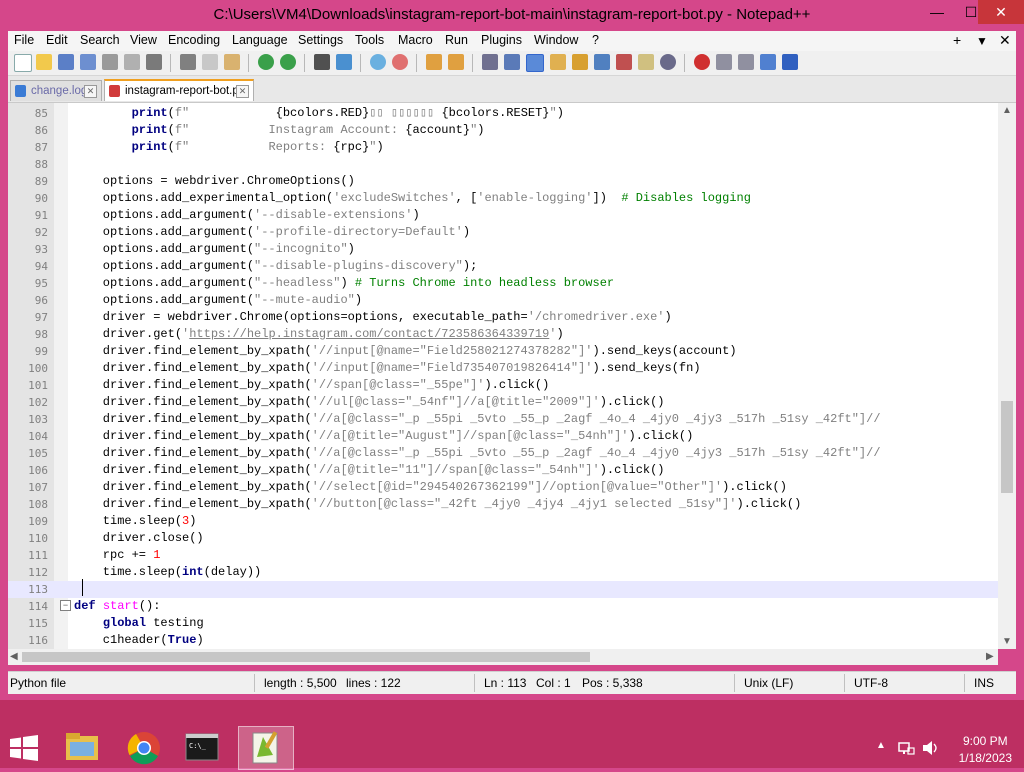  What do you see at coordinates (82, 750) in the screenshot?
I see `file-explorer-taskbar-button` at bounding box center [82, 750].